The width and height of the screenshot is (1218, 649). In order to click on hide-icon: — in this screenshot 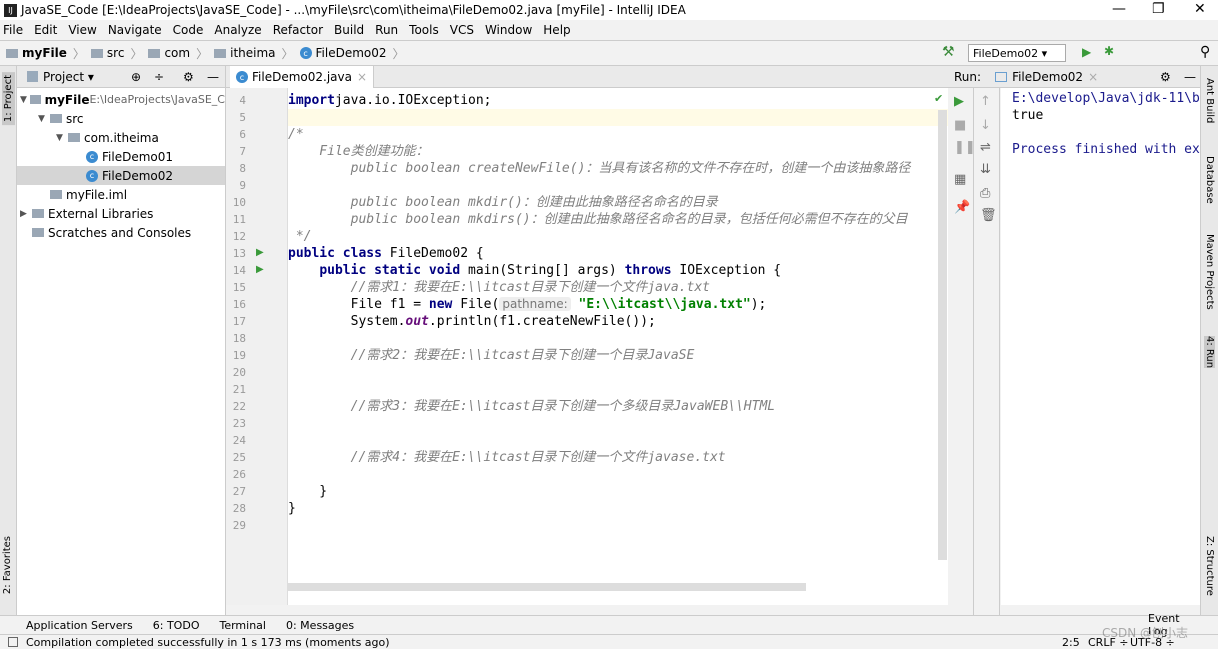, I will do `click(213, 77)`.